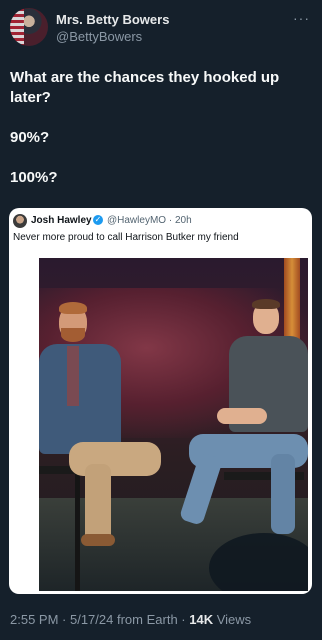 Image resolution: width=322 pixels, height=640 pixels. Describe the element at coordinates (183, 220) in the screenshot. I see `quoted-time: 20h` at that location.